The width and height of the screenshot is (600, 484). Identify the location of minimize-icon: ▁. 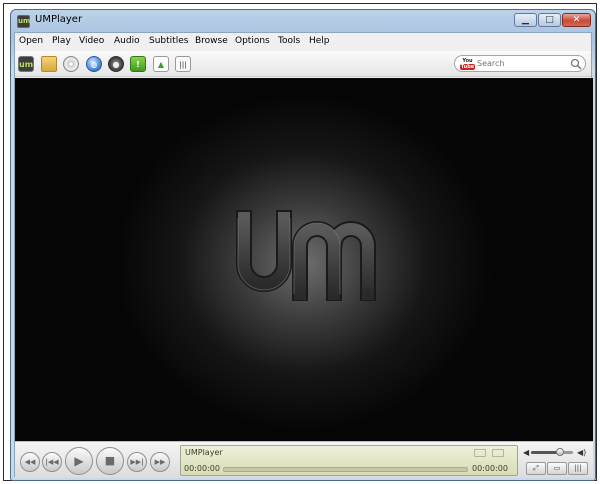
(525, 20).